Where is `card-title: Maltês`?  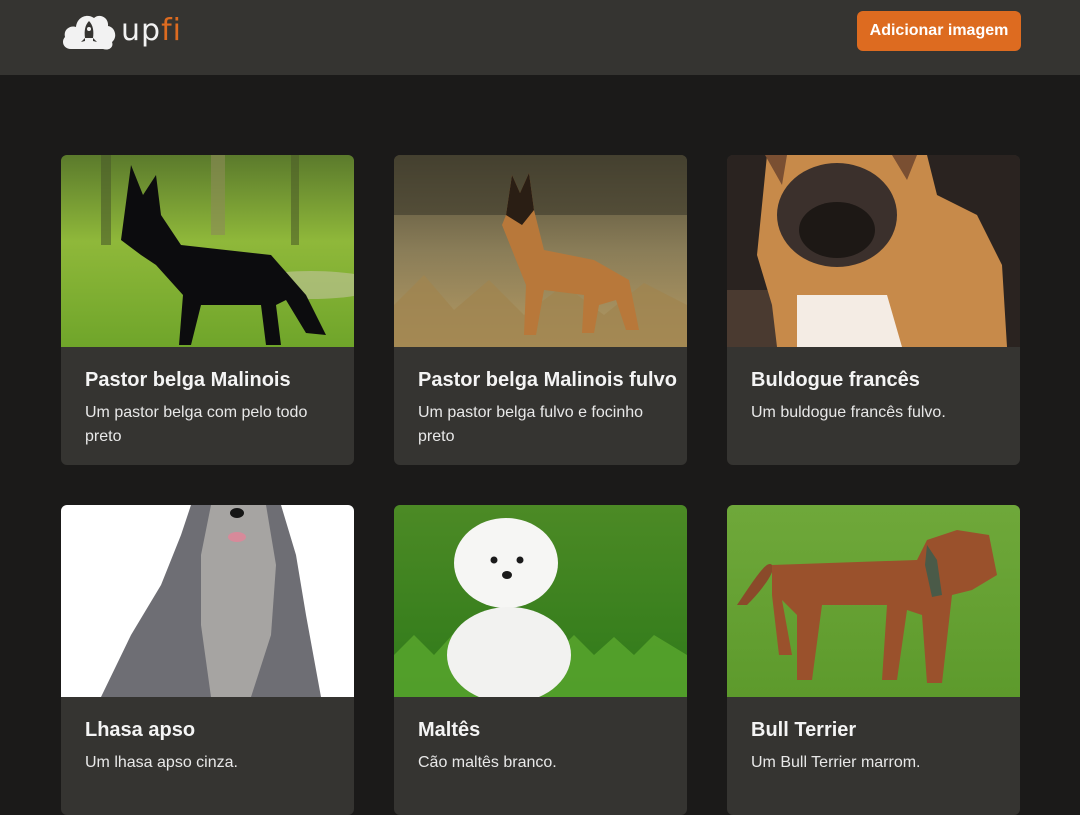
card-title: Maltês is located at coordinates (449, 730).